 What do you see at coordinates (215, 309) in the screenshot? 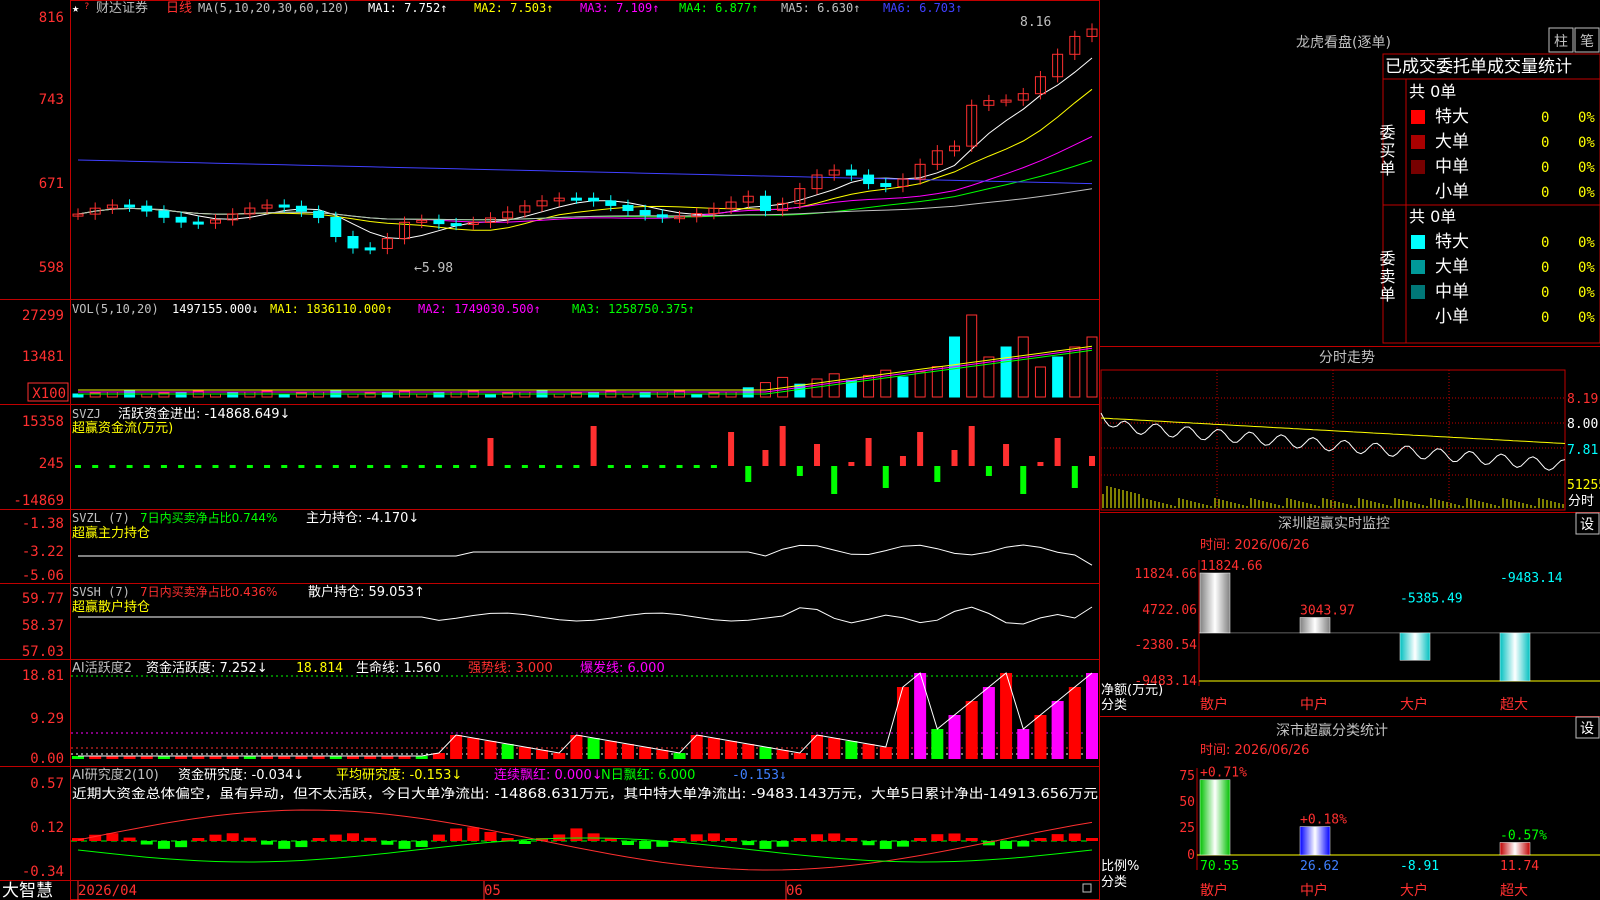
I see `vol-value: 1497155.000↓` at bounding box center [215, 309].